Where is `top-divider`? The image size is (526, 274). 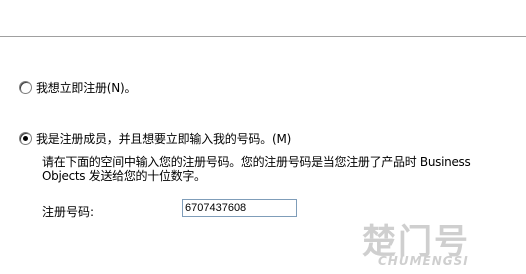
top-divider is located at coordinates (263, 37).